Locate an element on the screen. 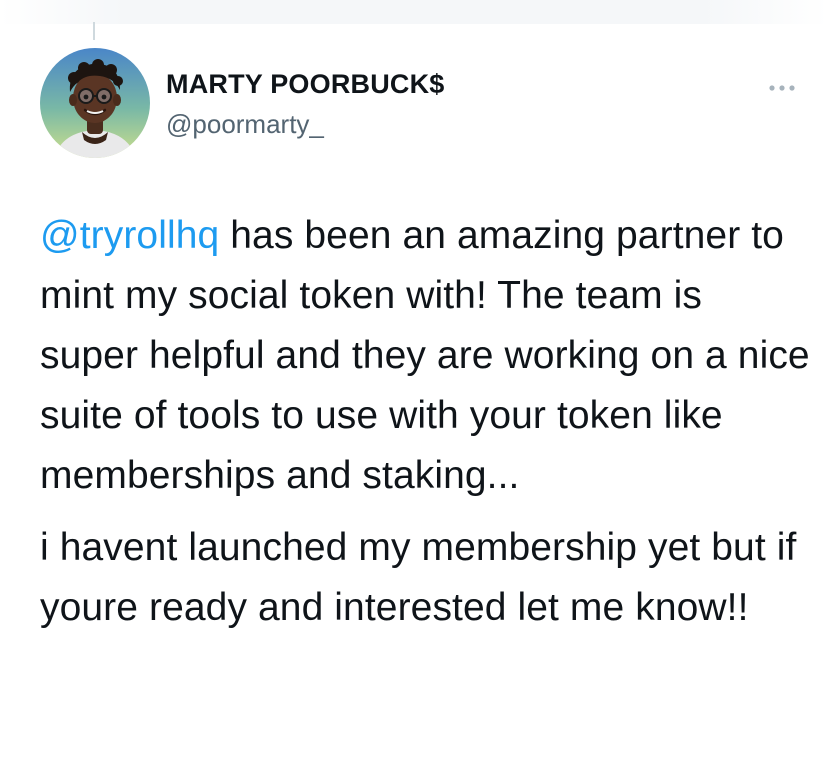 This screenshot has width=828, height=762. author-names: MARTY POORBUCK$ @poormarty_ is located at coordinates (305, 104).